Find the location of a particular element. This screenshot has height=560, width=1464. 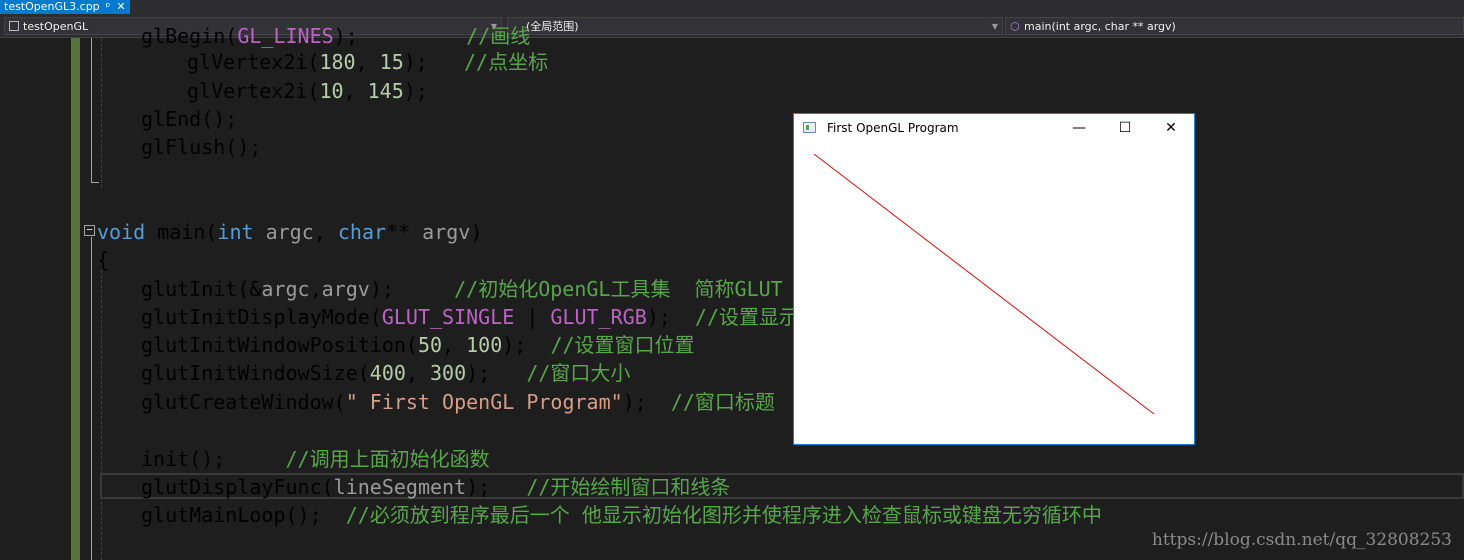

opengl-canvas is located at coordinates (984, 284).